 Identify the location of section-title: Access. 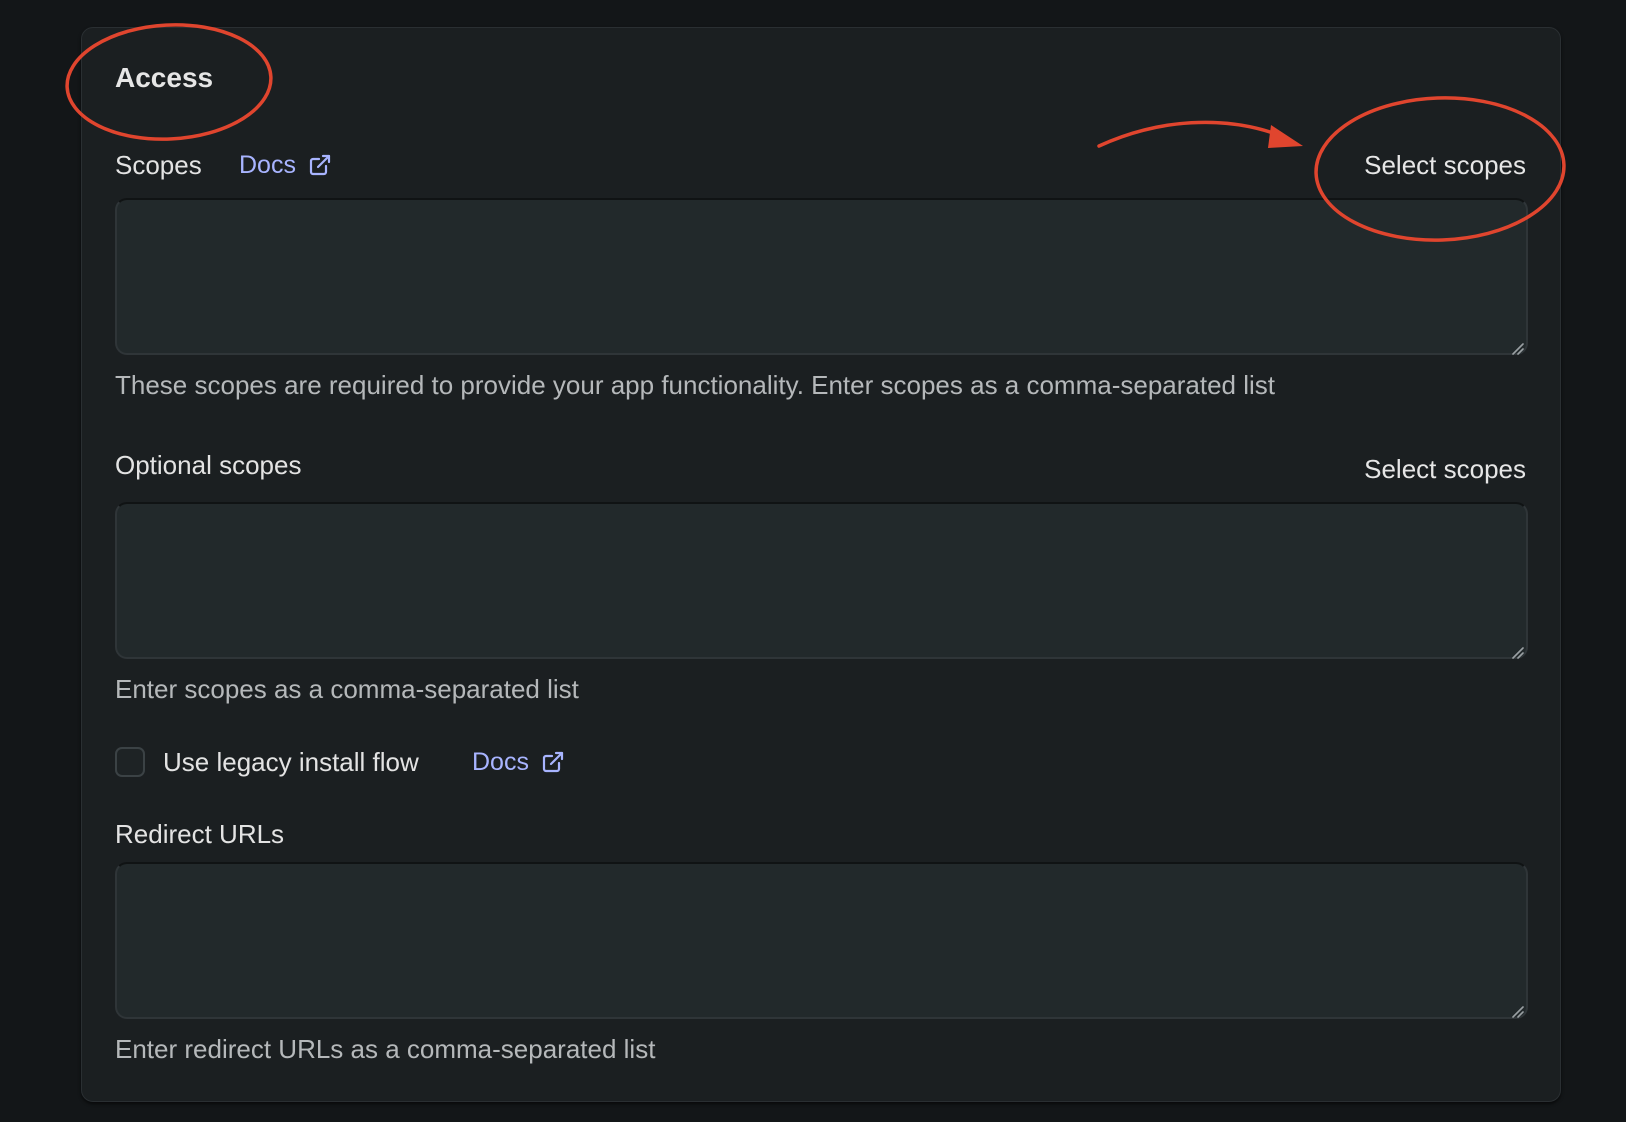
(164, 77).